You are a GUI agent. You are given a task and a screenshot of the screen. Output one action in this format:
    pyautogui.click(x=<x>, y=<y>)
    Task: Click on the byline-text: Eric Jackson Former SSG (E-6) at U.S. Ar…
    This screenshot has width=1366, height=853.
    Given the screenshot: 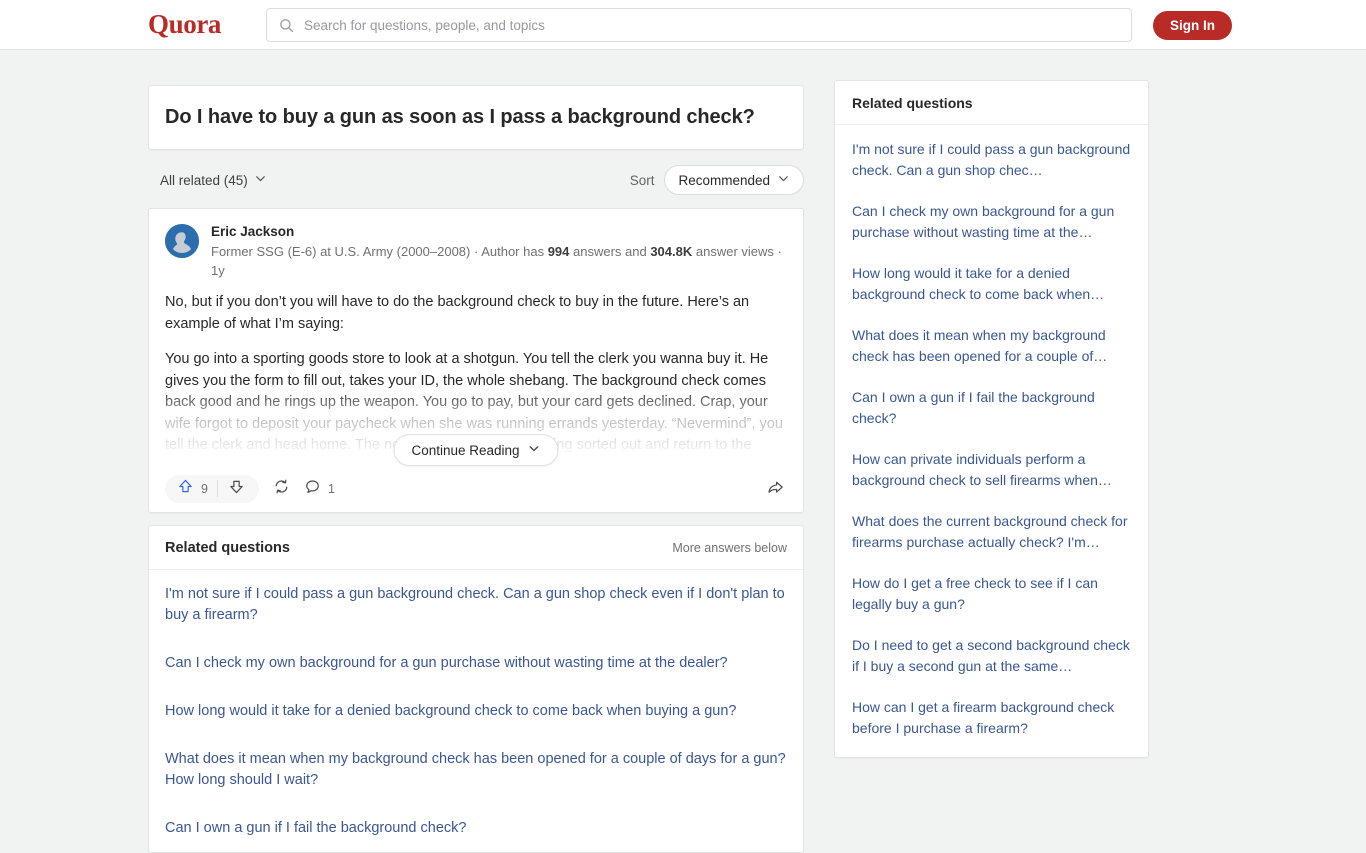 What is the action you would take?
    pyautogui.click(x=499, y=251)
    